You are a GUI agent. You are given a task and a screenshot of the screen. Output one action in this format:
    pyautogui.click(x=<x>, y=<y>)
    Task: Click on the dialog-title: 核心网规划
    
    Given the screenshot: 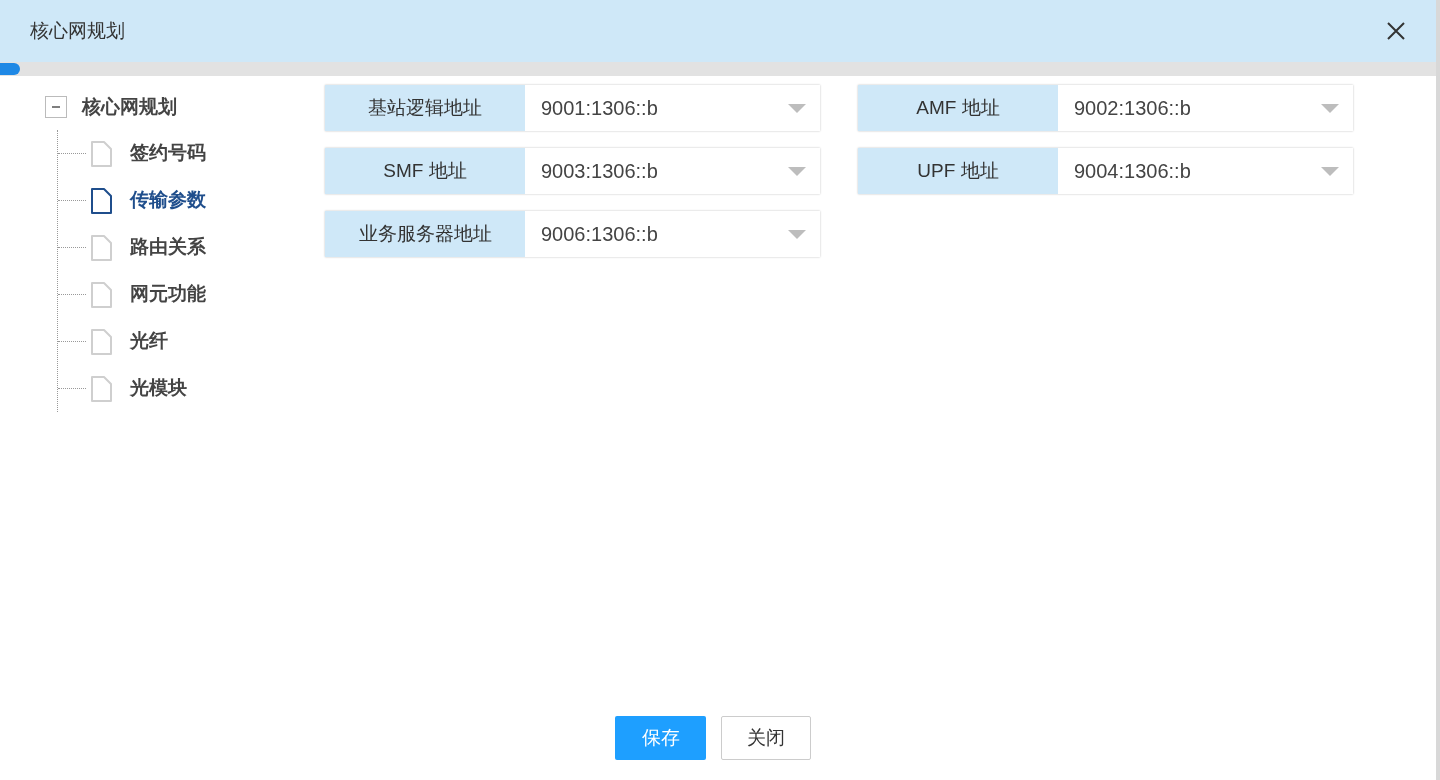 What is the action you would take?
    pyautogui.click(x=77, y=30)
    